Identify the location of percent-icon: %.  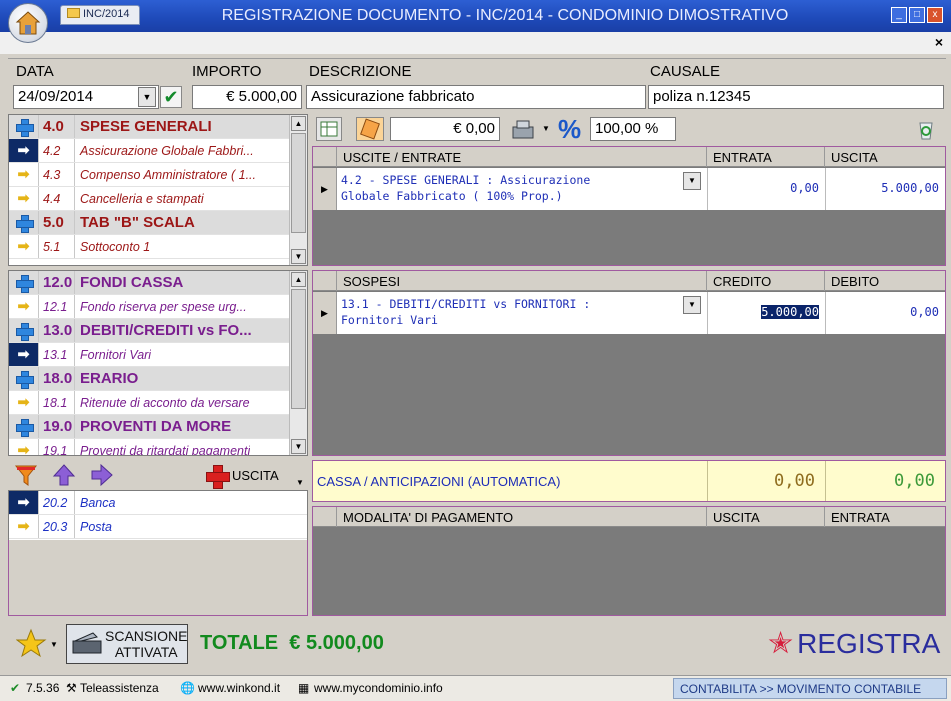
(569, 129).